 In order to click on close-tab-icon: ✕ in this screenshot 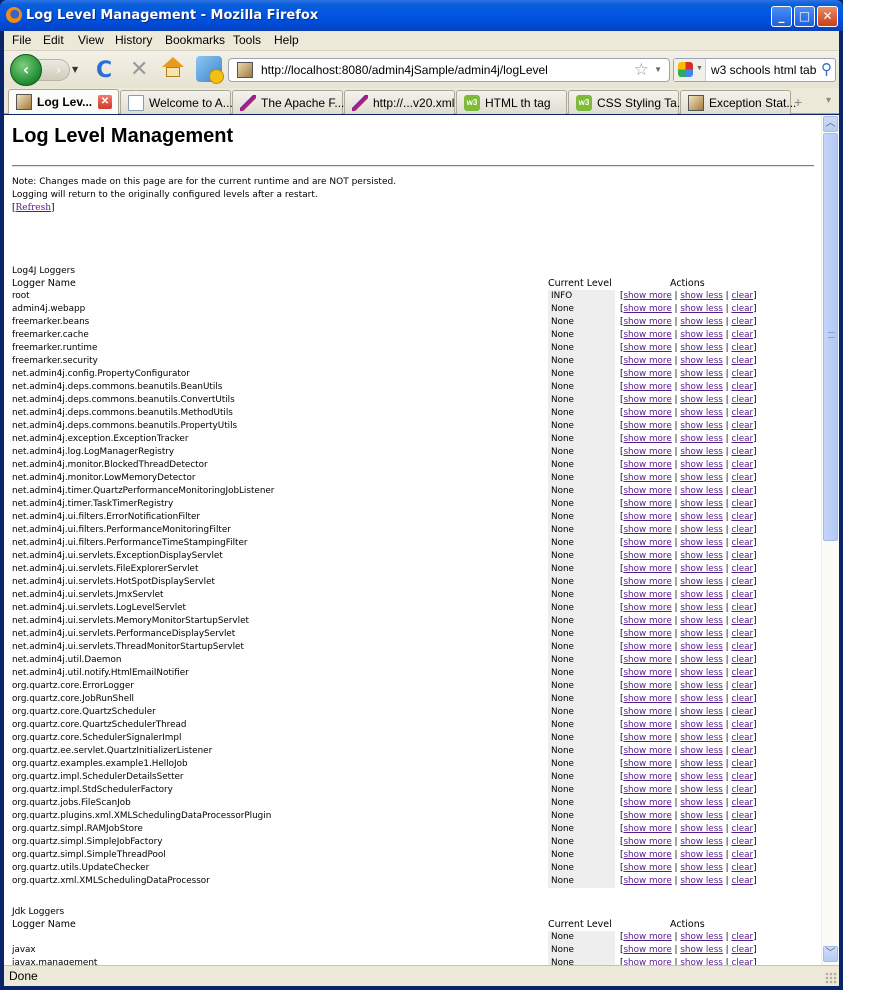, I will do `click(105, 102)`.